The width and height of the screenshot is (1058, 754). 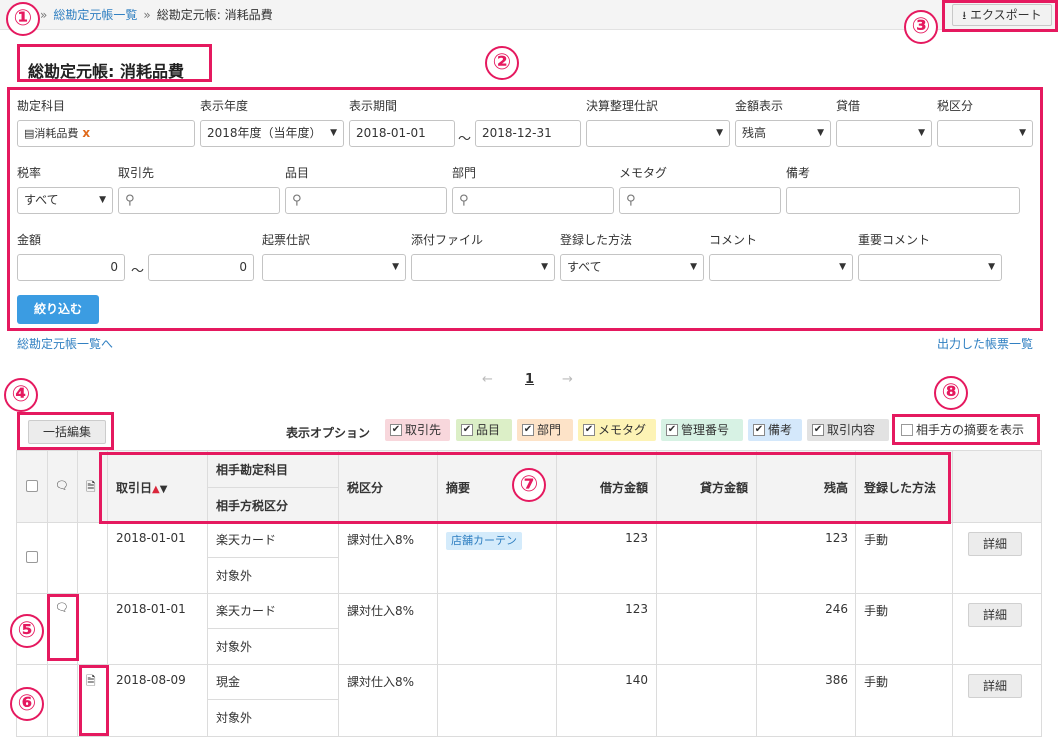 What do you see at coordinates (151, 680) in the screenshot?
I see `row-date: 2018-08-09` at bounding box center [151, 680].